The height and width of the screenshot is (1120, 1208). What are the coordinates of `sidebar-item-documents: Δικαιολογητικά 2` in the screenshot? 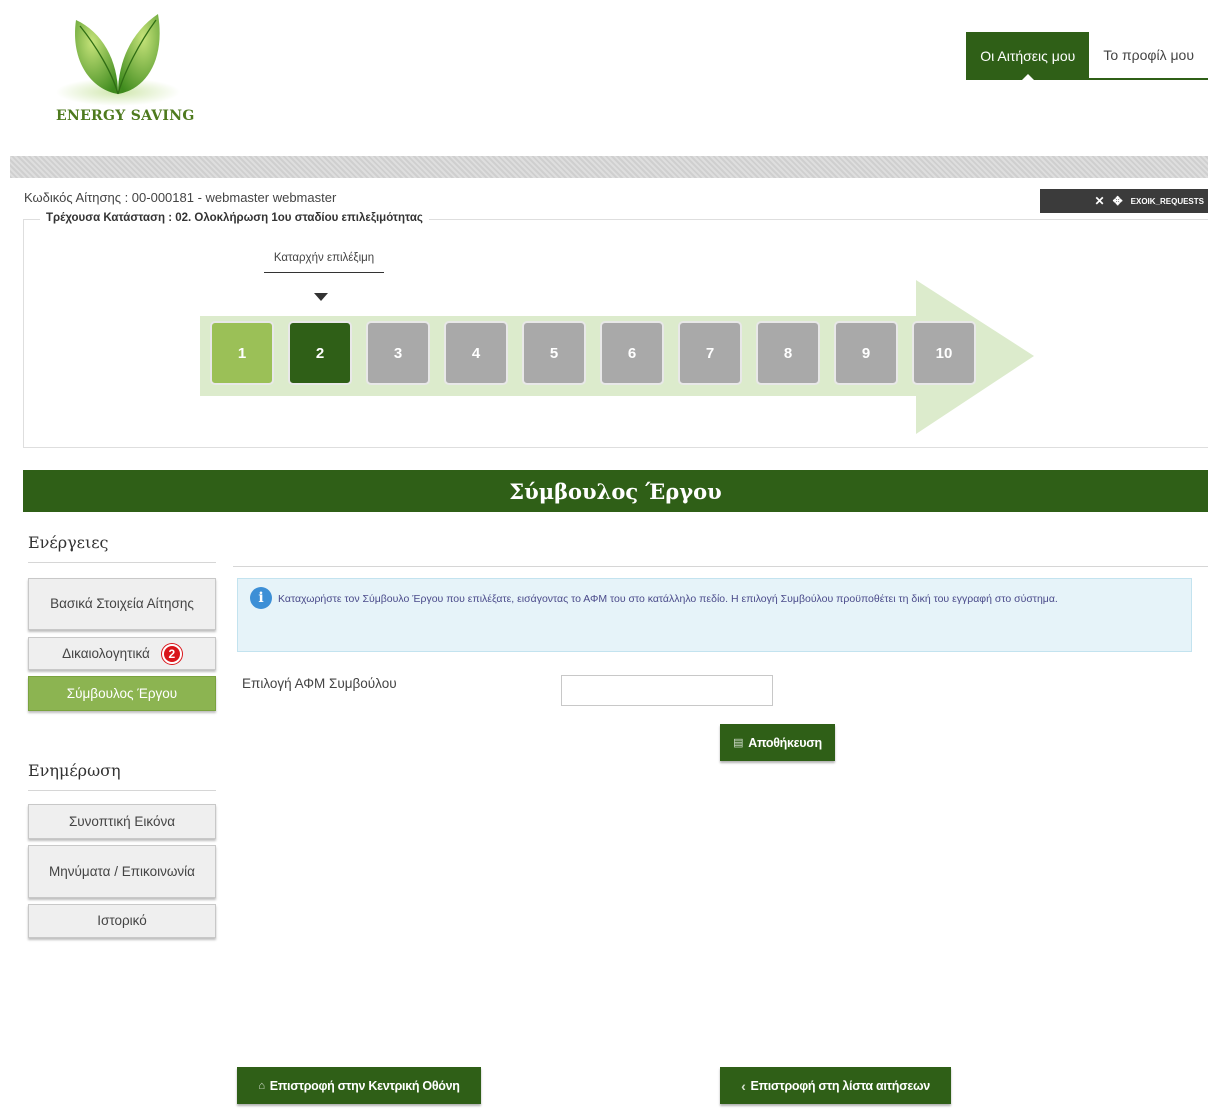 It's located at (122, 653).